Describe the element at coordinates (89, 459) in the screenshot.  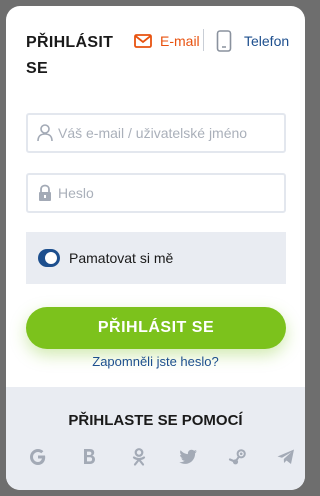
I see `b-icon` at that location.